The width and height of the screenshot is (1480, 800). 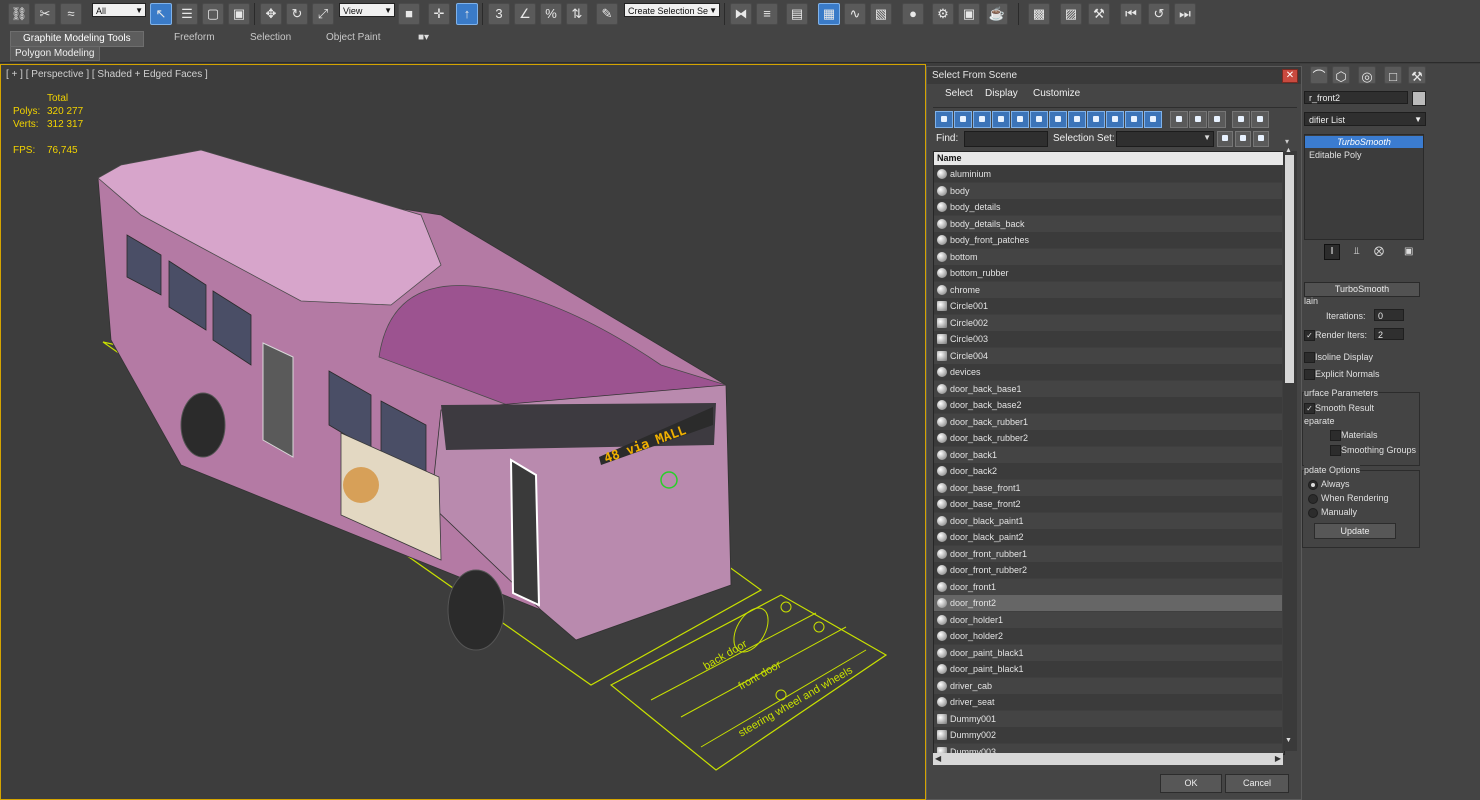 What do you see at coordinates (829, 14) in the screenshot?
I see `graphite-toggle-icon: ▦` at bounding box center [829, 14].